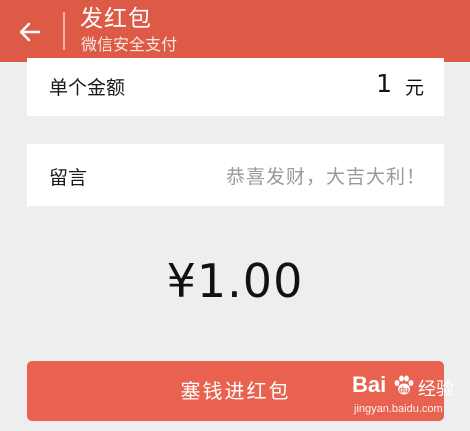 This screenshot has width=470, height=431. What do you see at coordinates (116, 19) in the screenshot?
I see `page-title: 发红包` at bounding box center [116, 19].